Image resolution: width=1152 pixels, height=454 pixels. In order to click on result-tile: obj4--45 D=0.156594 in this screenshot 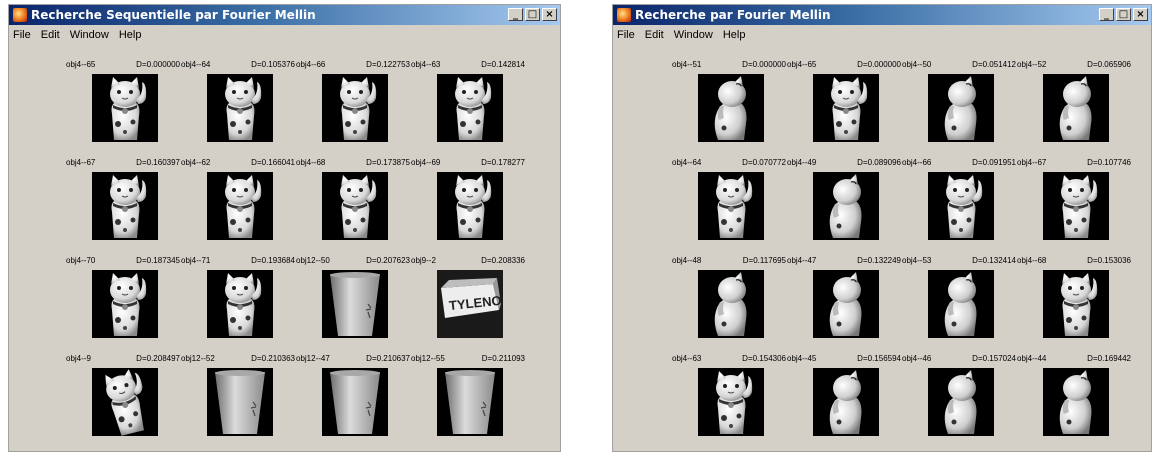, I will do `click(845, 402)`.